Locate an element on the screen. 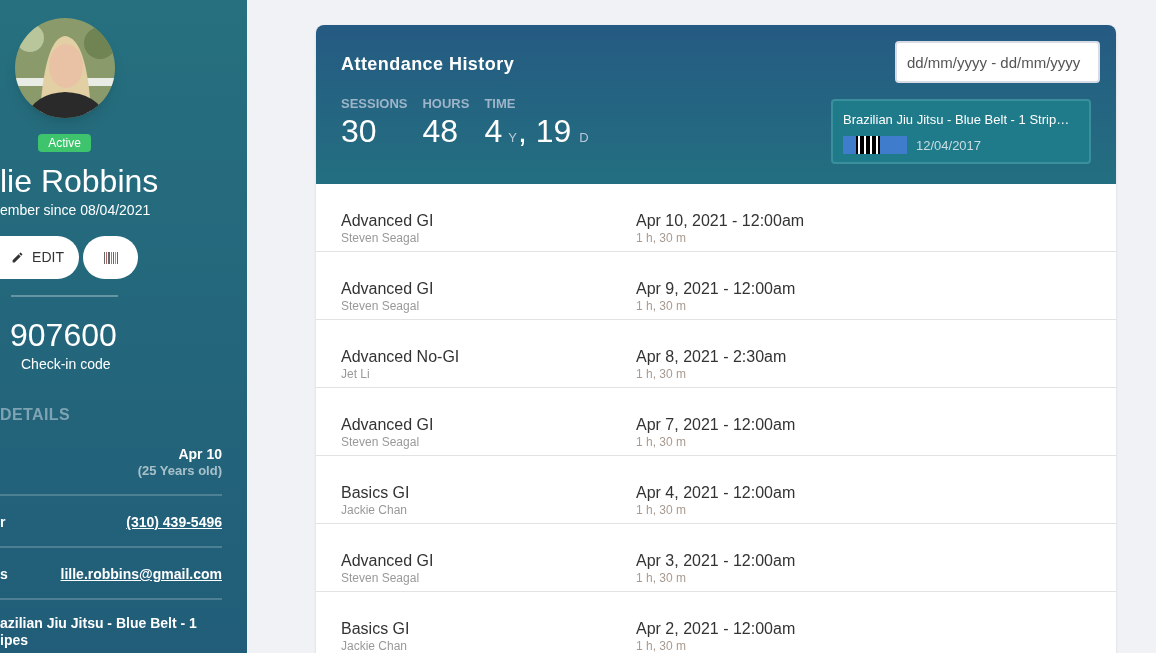 The height and width of the screenshot is (653, 1156). member-since: ember since 08/04/2021 is located at coordinates (75, 210).